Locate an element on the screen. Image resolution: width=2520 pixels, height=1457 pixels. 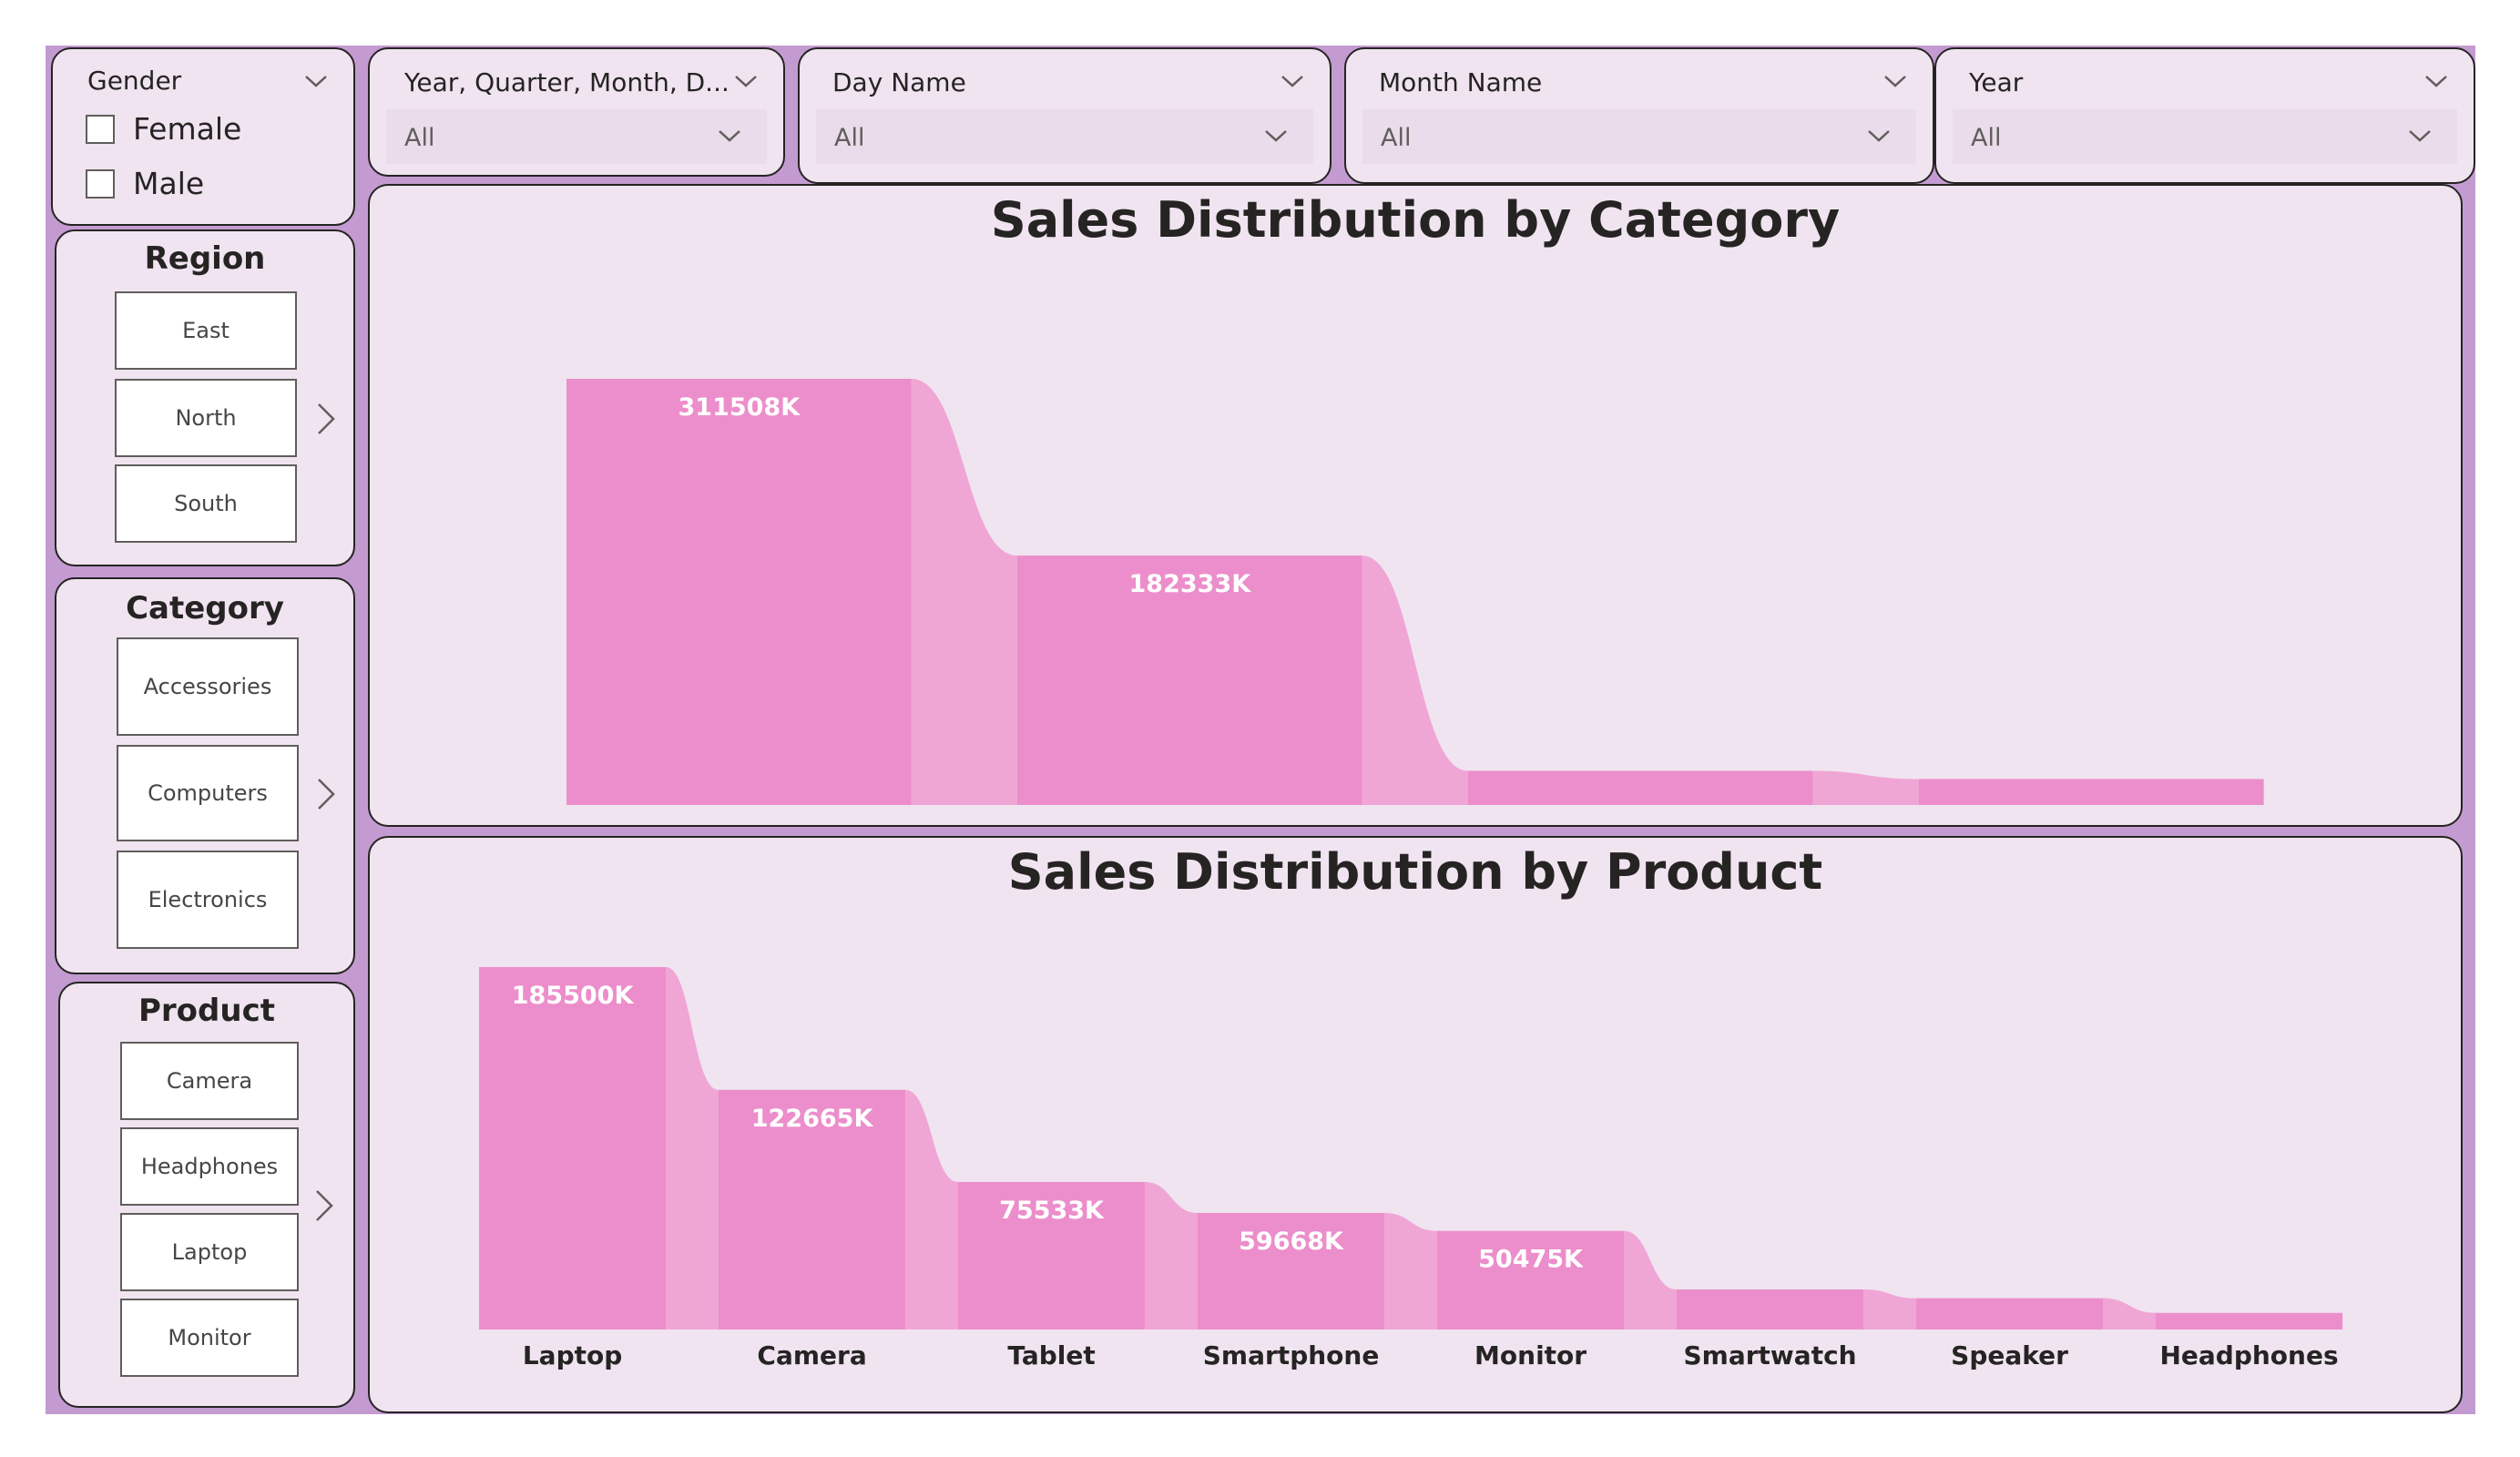
ribbon-monitor is located at coordinates (1650, 1280).